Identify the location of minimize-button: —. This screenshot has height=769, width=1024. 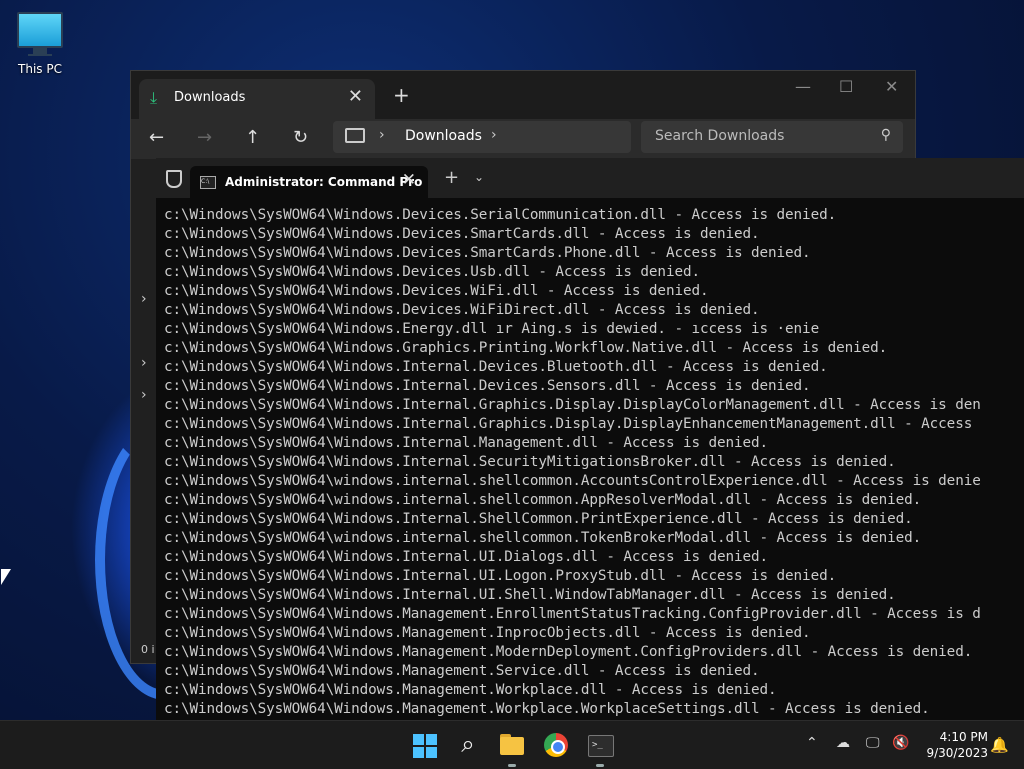
(803, 86).